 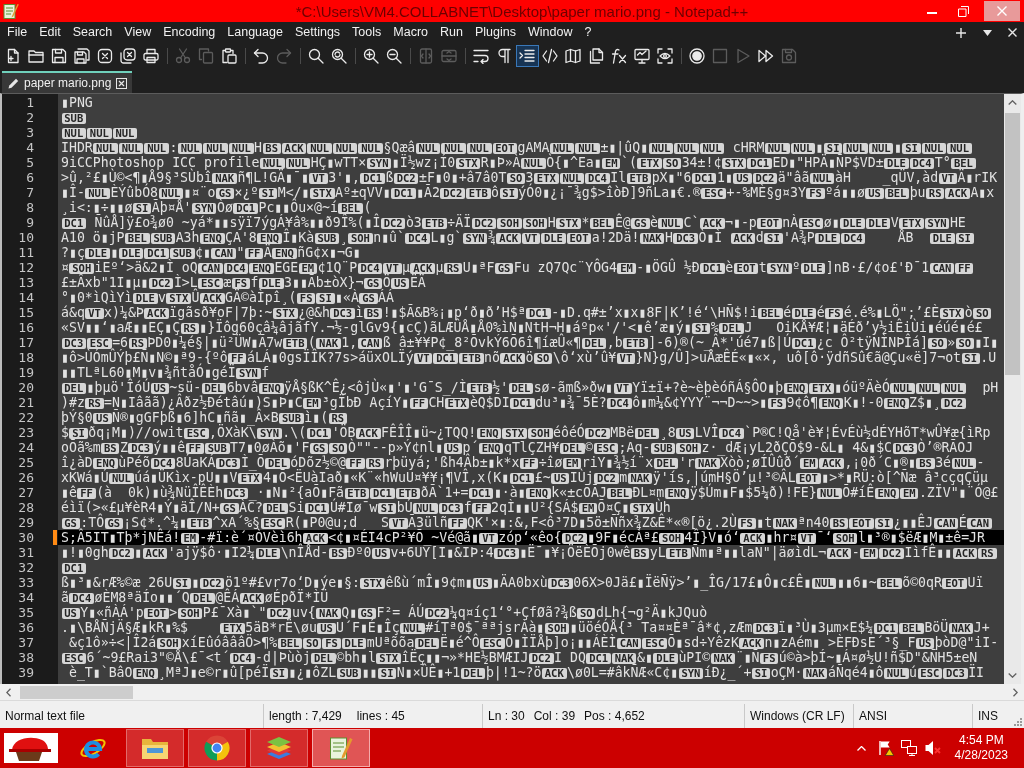 What do you see at coordinates (550, 55) in the screenshot?
I see `code-tags-icon` at bounding box center [550, 55].